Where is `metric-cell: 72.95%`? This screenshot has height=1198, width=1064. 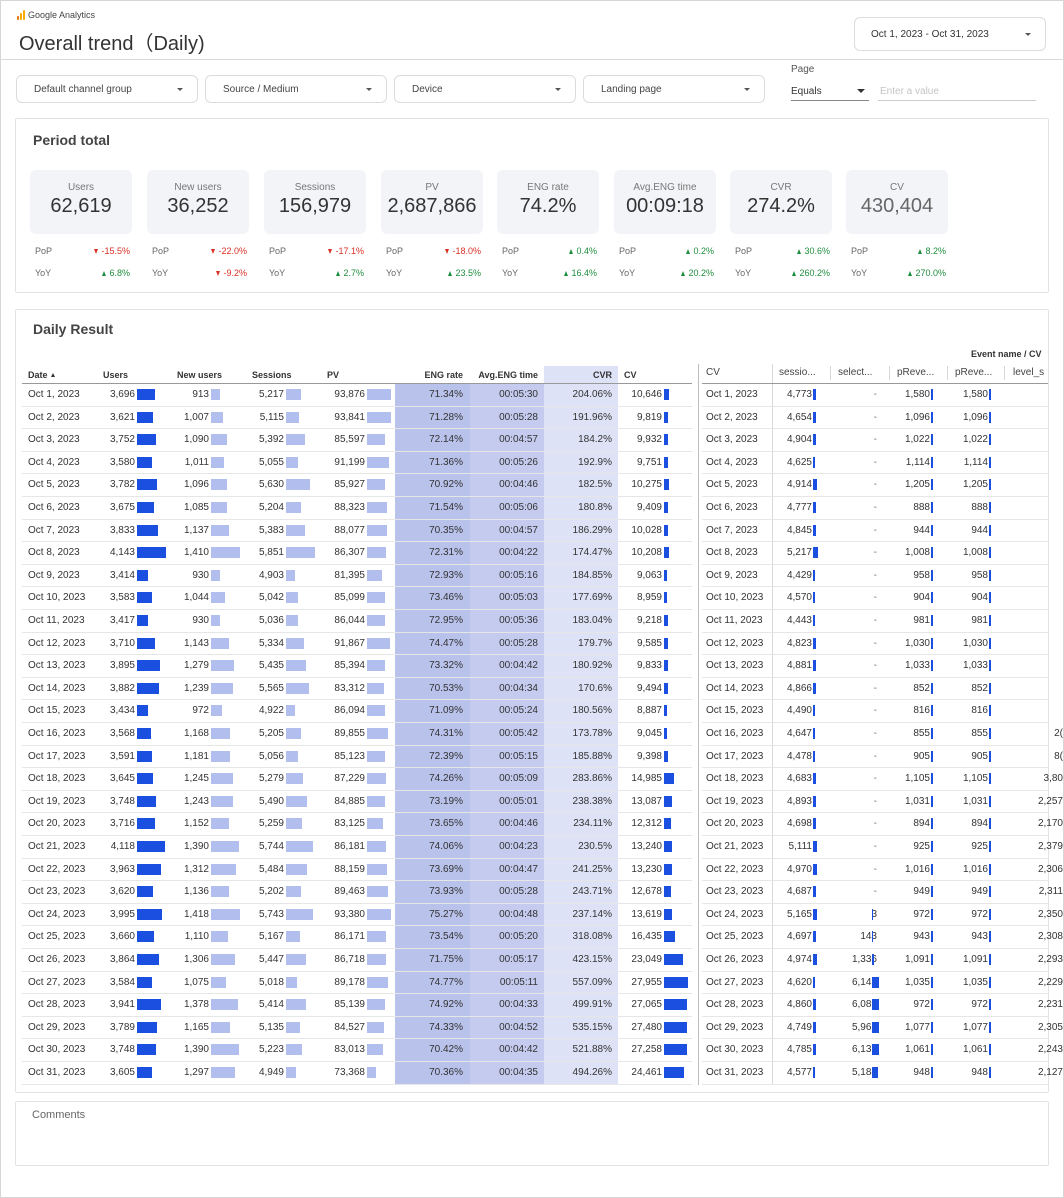 metric-cell: 72.95% is located at coordinates (446, 620).